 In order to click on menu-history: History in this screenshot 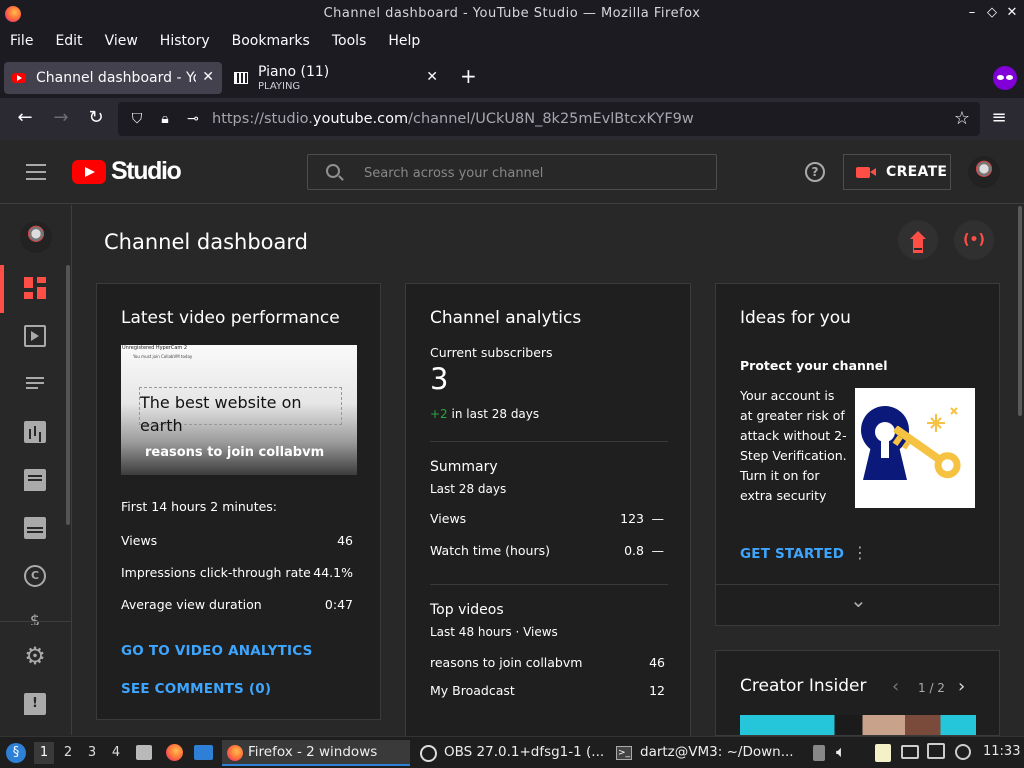, I will do `click(185, 41)`.